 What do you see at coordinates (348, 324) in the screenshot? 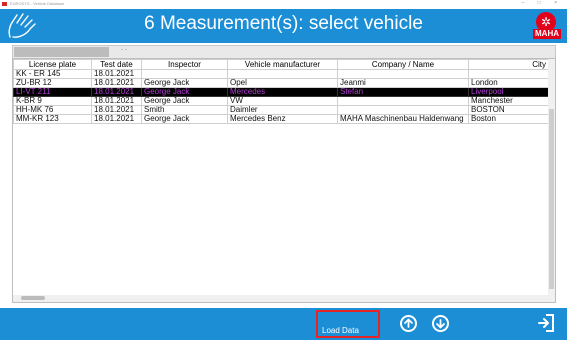
I see `load-data-button: Load Data` at bounding box center [348, 324].